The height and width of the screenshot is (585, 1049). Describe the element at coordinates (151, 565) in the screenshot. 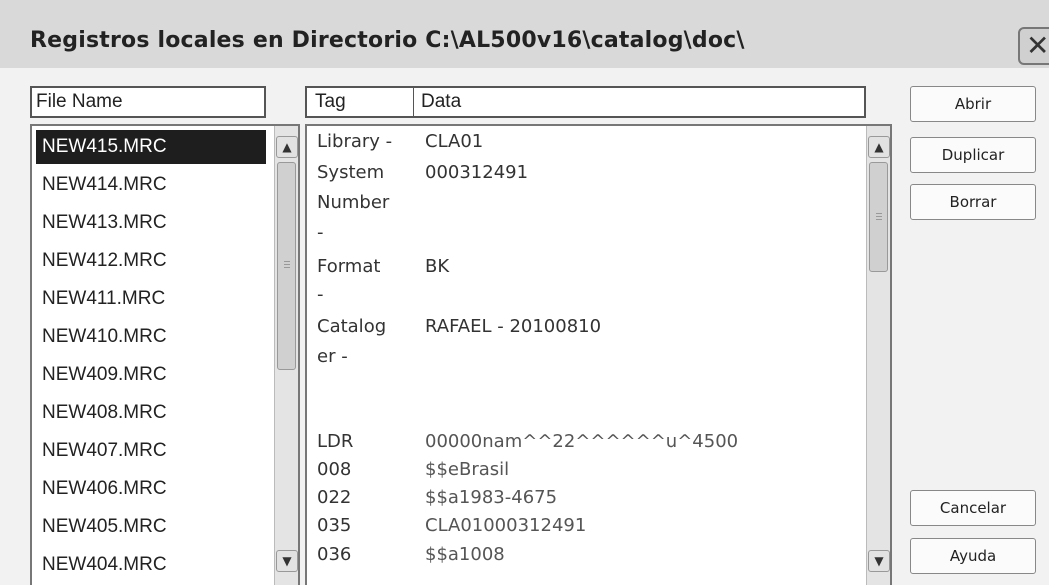

I see `file-list-item: NEW404.MRC` at that location.